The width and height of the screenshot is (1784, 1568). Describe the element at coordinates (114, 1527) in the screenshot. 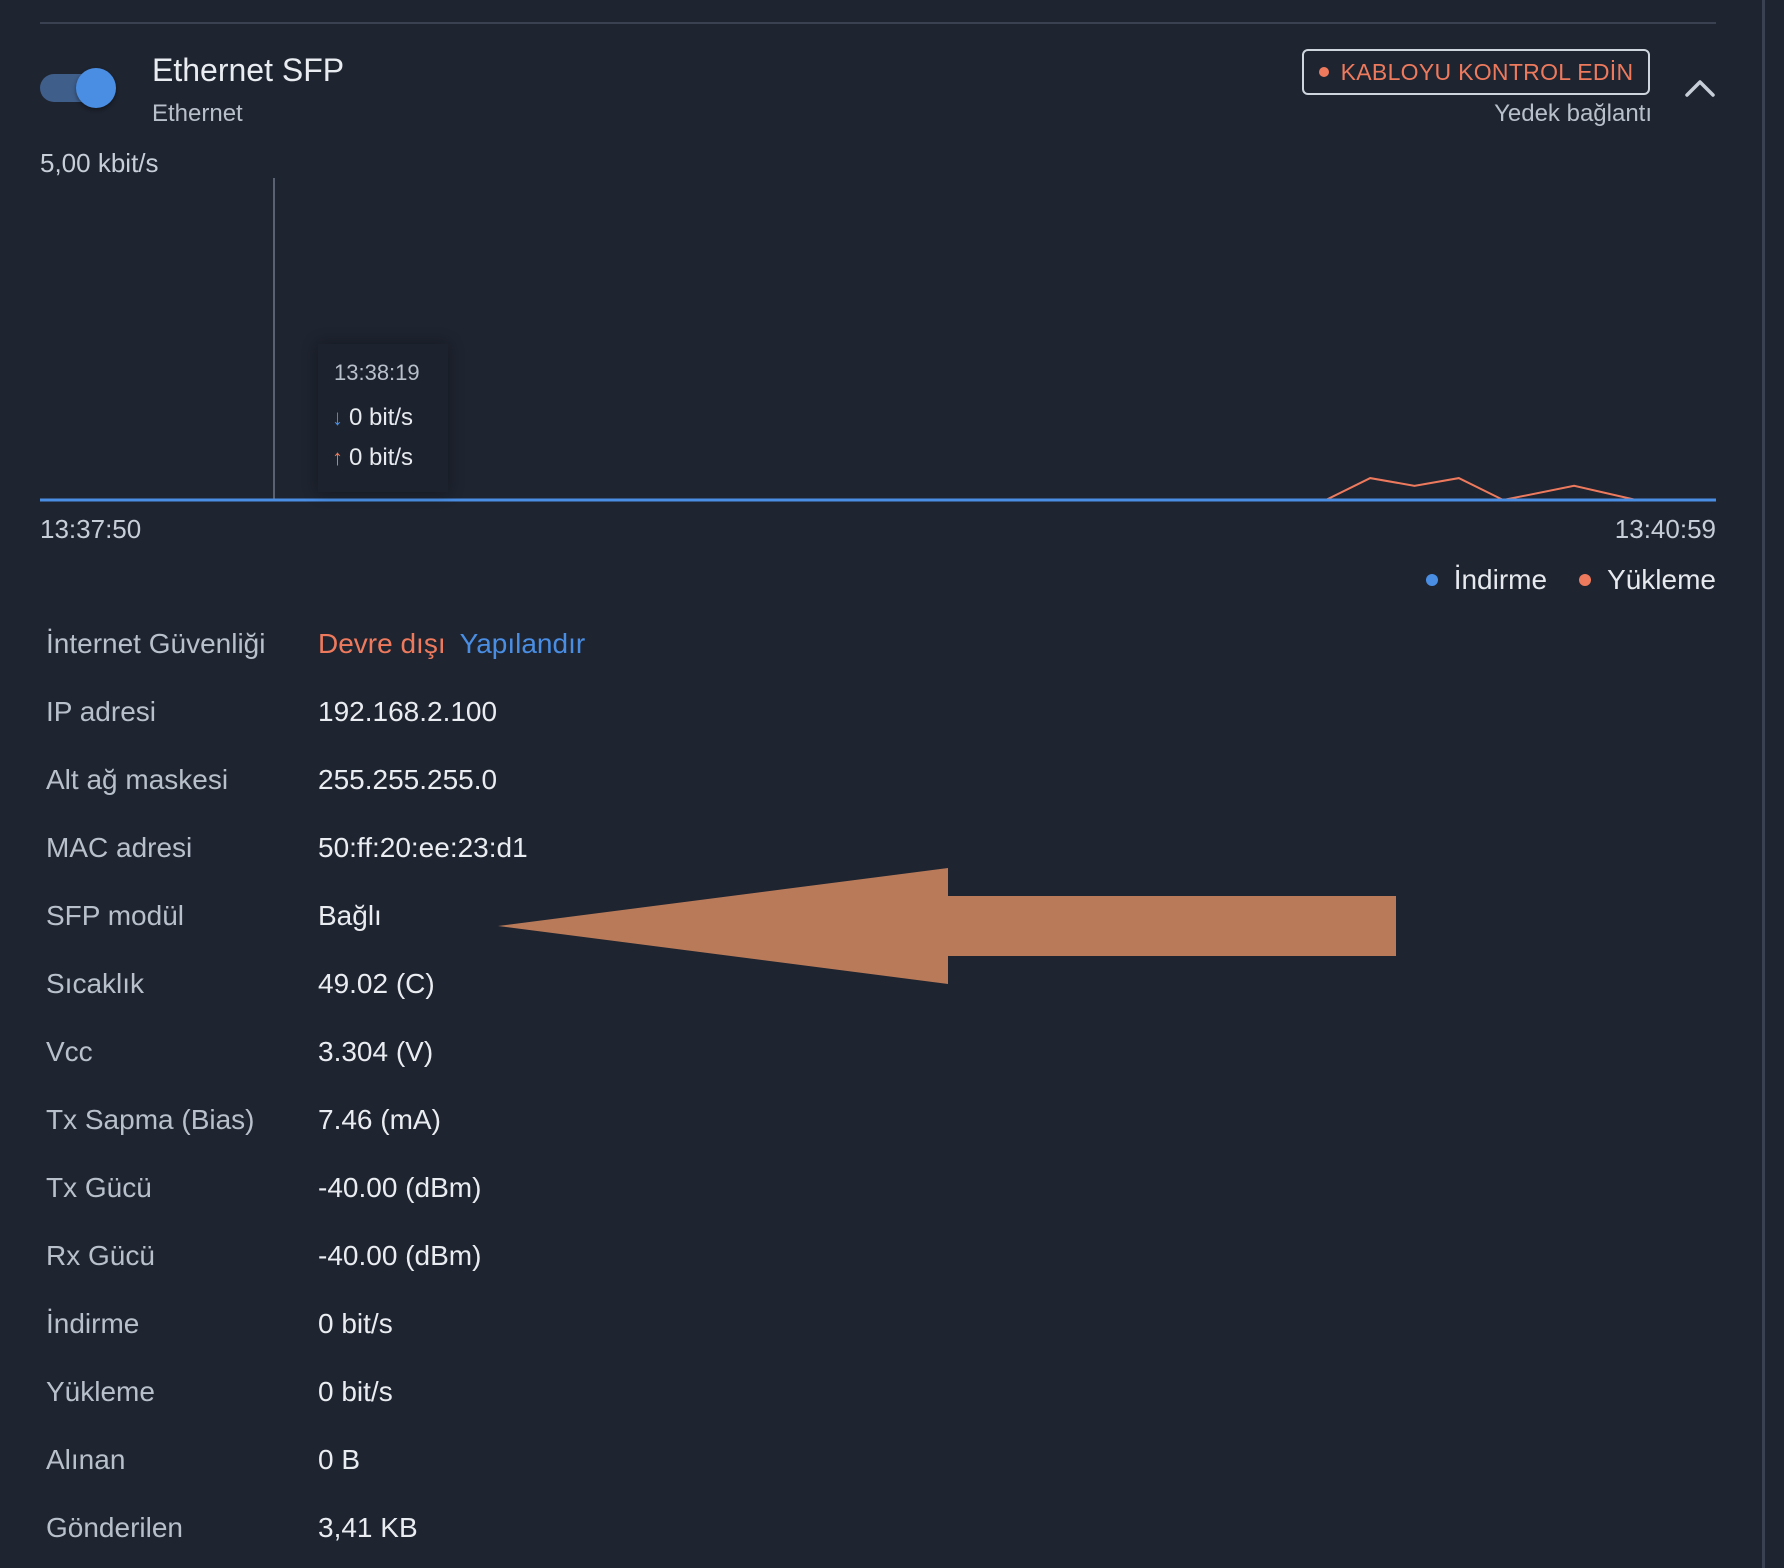

I see `detail-label: Gönderilen` at that location.